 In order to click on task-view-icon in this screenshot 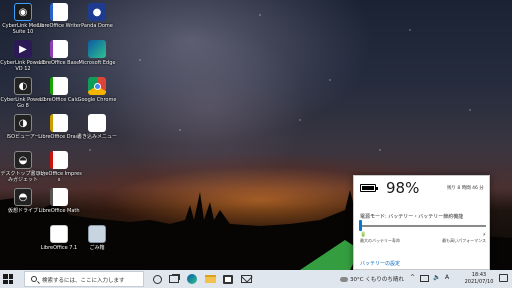, I will do `click(174, 279)`.